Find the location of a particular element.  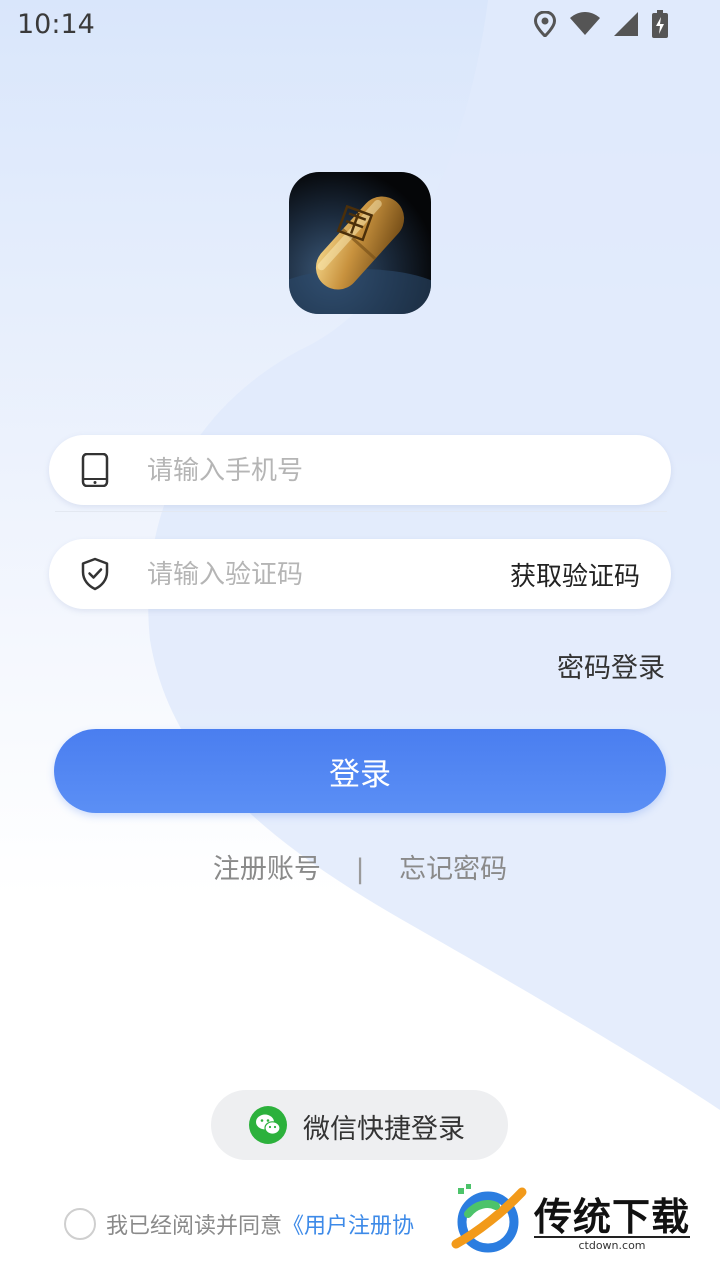

password-login-link: 密码登录 is located at coordinates (611, 665).